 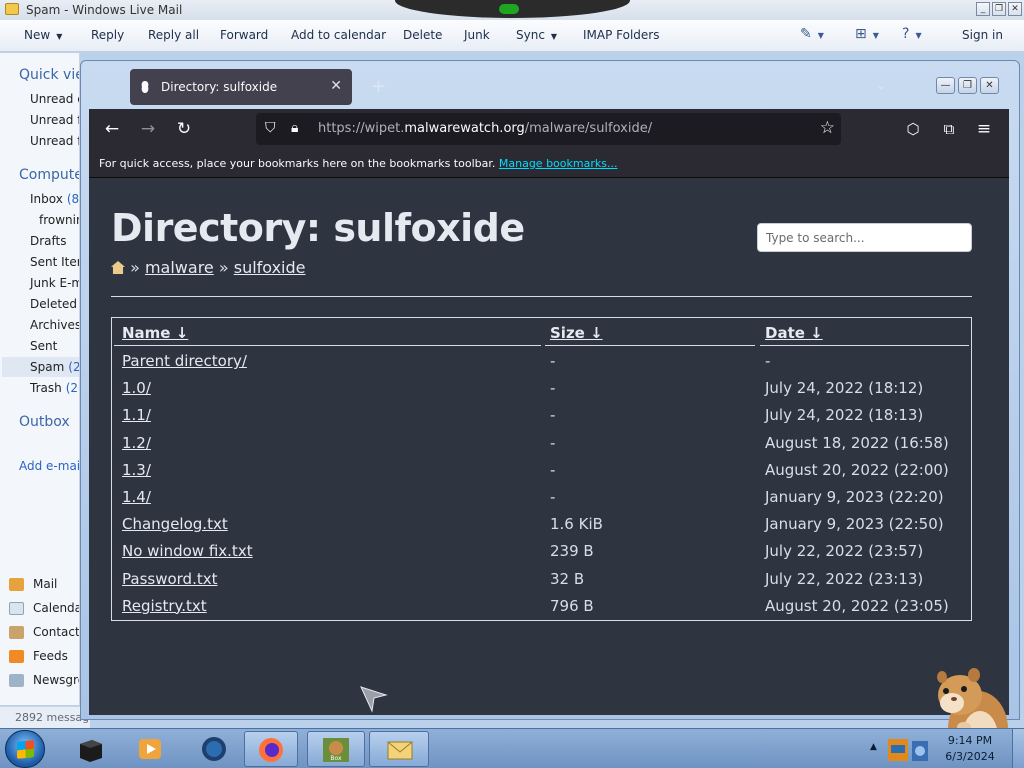 I want to click on nav-contacts: Contacts, so click(x=44, y=632).